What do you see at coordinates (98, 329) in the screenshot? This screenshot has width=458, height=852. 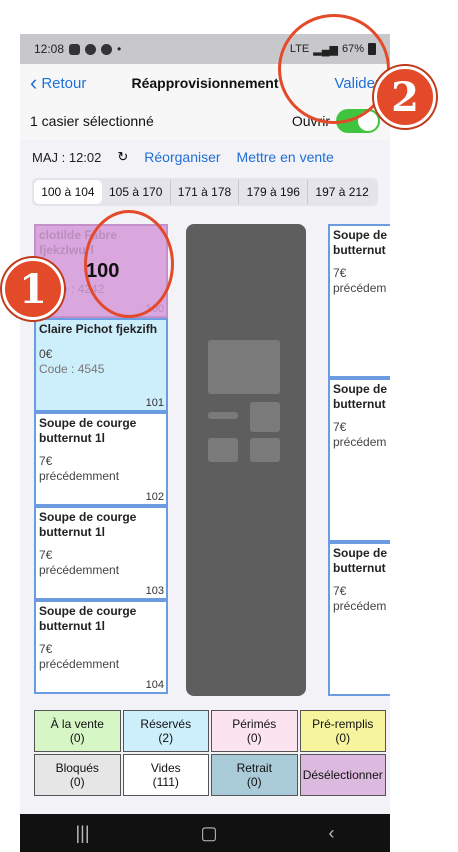 I see `locker-title: Claire Pichot fjekzifh` at bounding box center [98, 329].